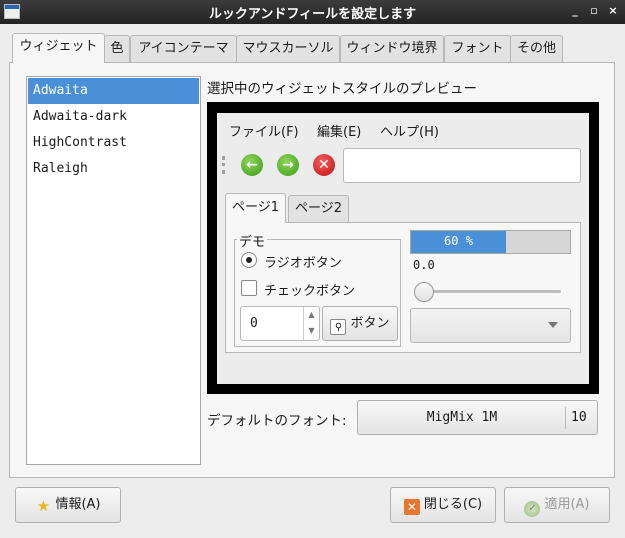  Describe the element at coordinates (43, 506) in the screenshot. I see `star-icon: ★` at that location.